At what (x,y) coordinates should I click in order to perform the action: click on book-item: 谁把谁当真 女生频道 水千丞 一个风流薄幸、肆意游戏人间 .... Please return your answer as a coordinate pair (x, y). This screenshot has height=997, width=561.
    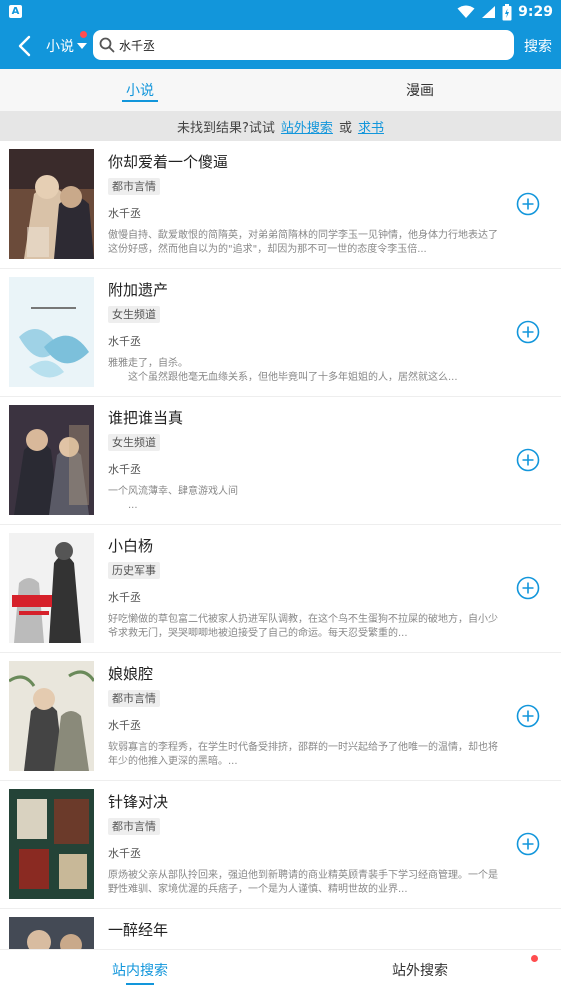
    Looking at the image, I should click on (280, 461).